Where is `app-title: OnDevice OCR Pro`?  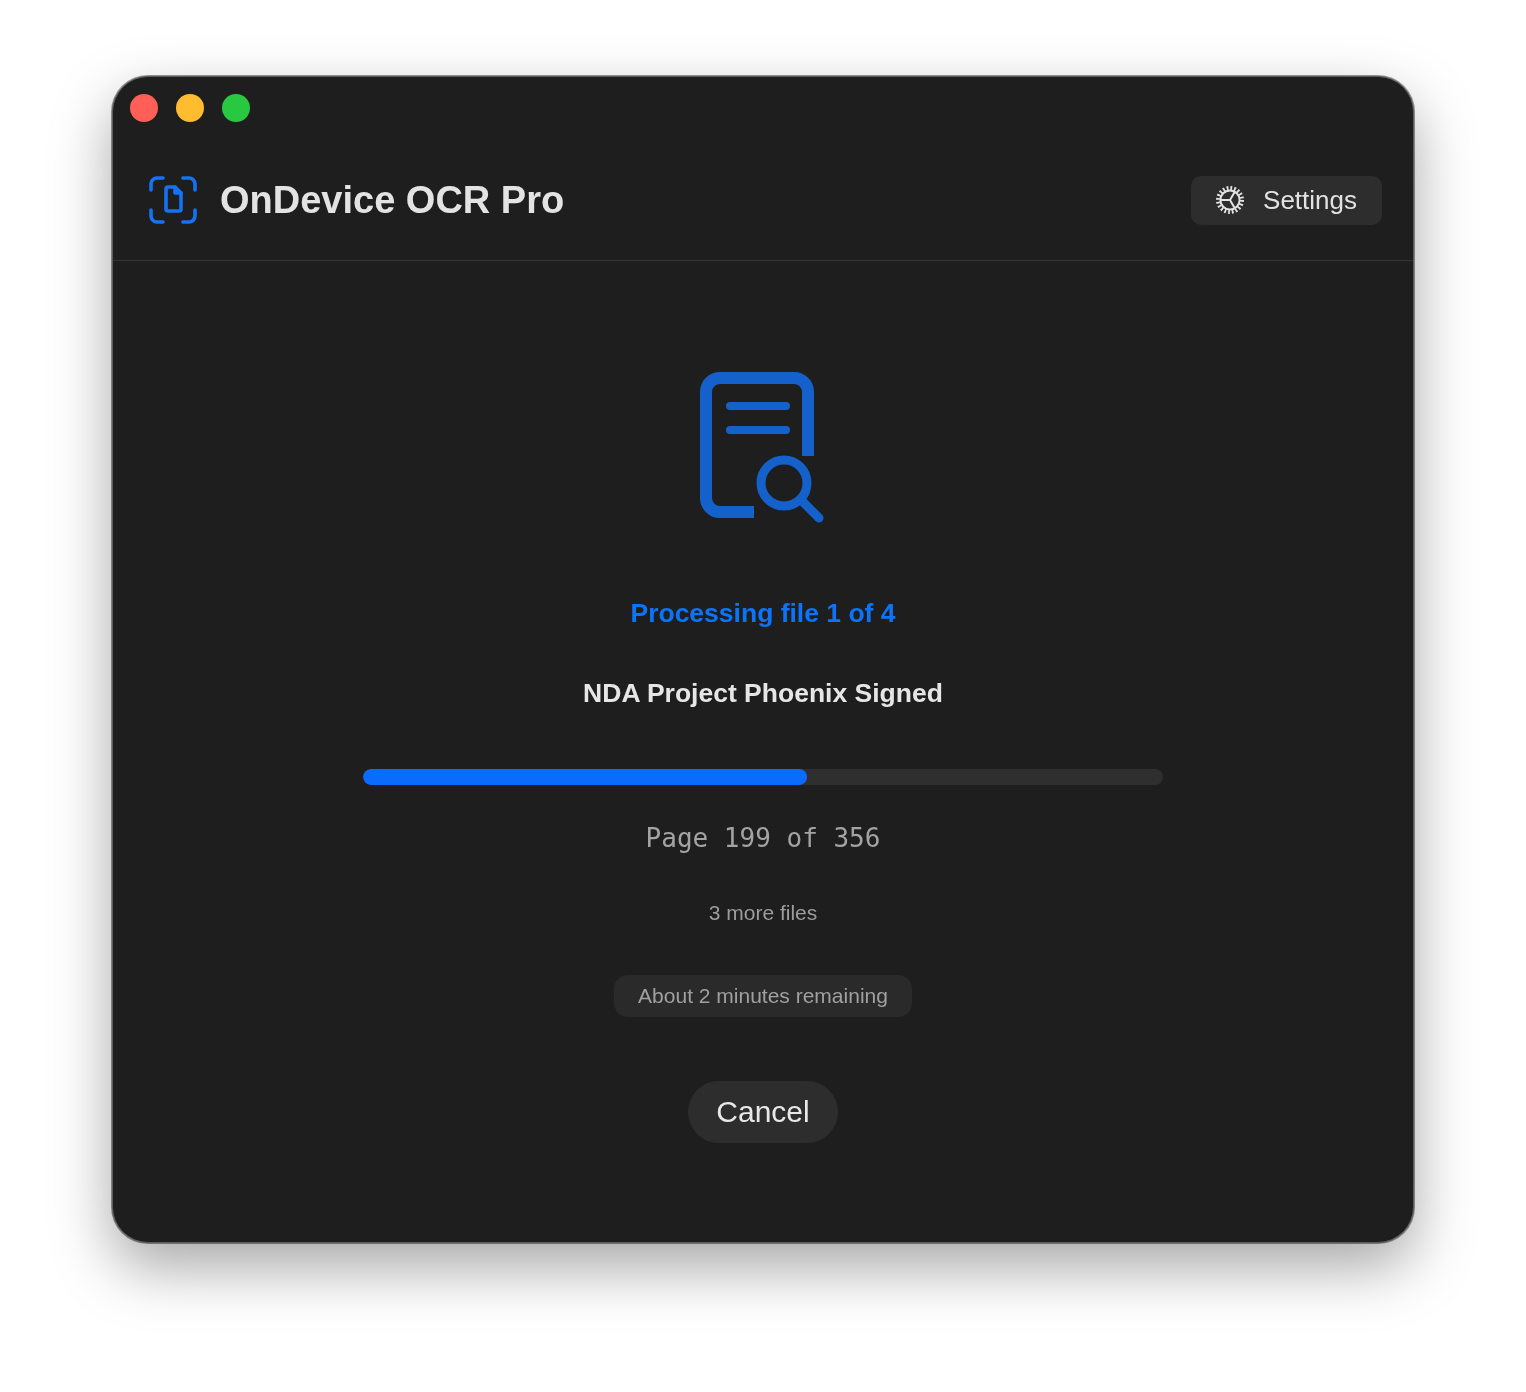
app-title: OnDevice OCR Pro is located at coordinates (392, 200).